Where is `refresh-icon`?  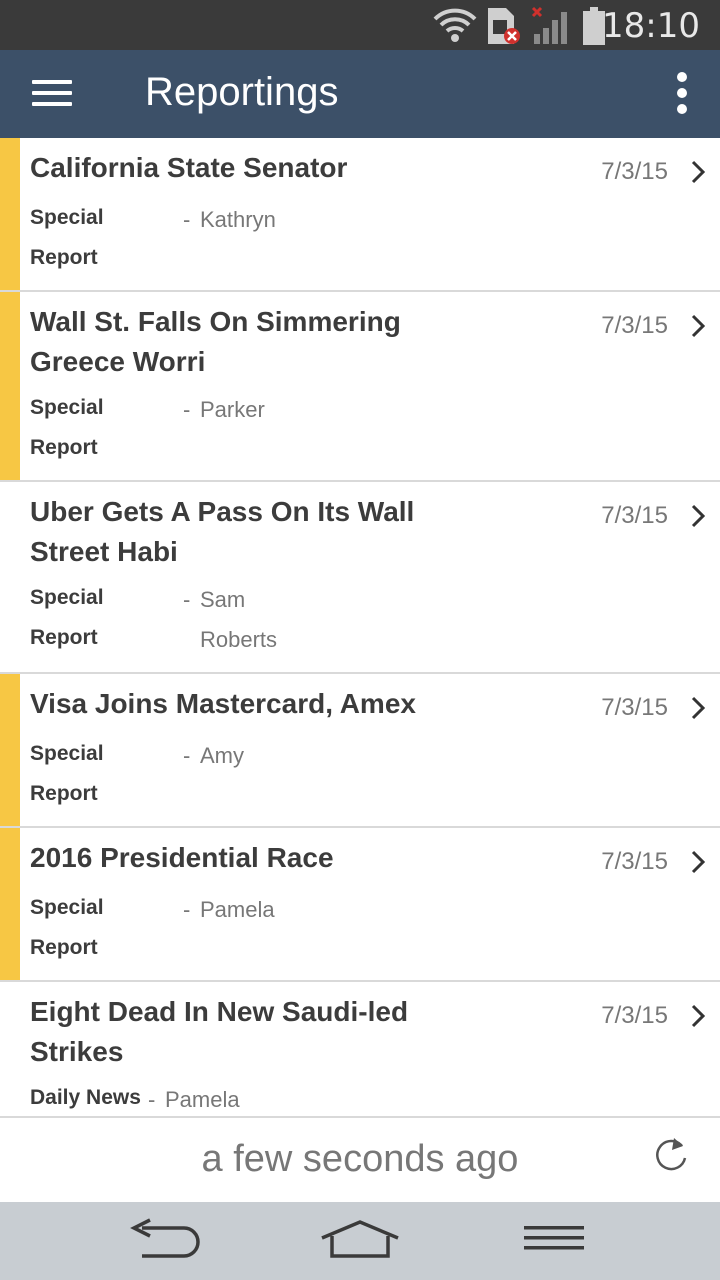
refresh-icon is located at coordinates (672, 1154).